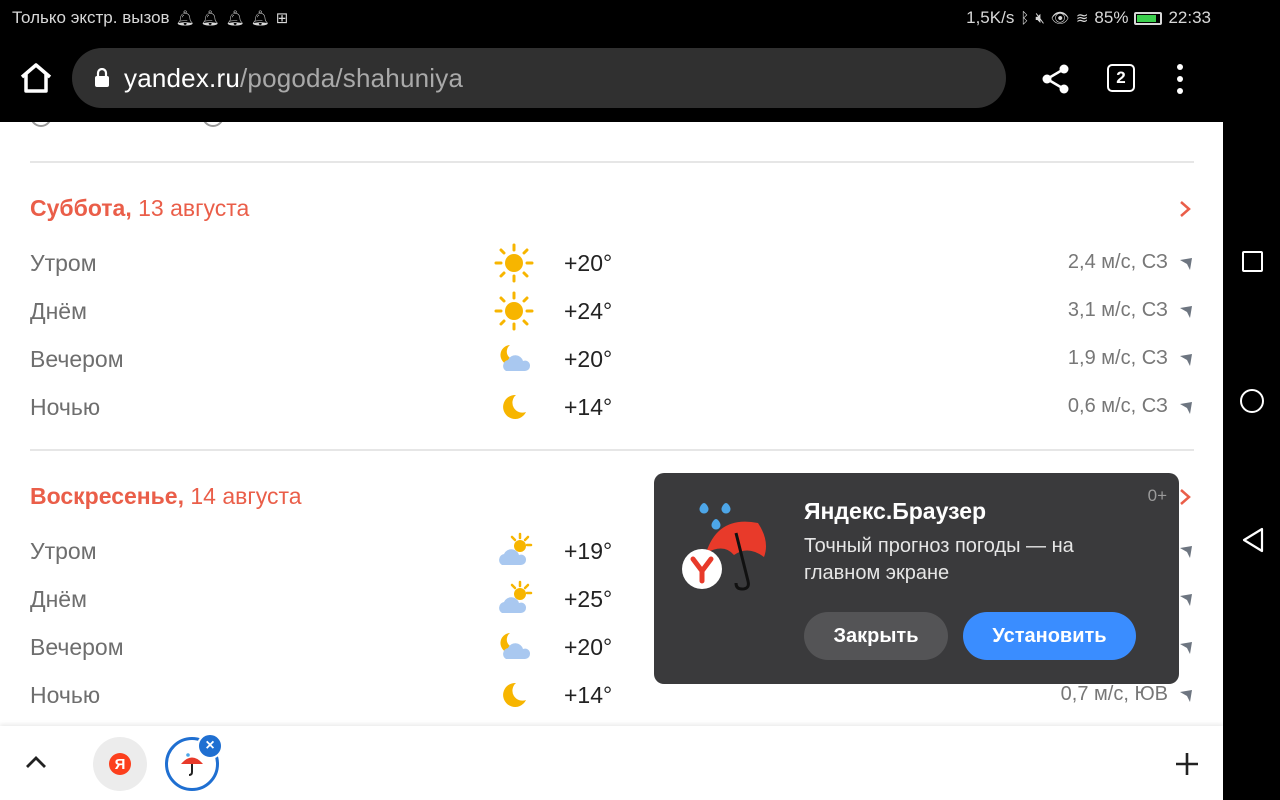  What do you see at coordinates (1114, 694) in the screenshot?
I see `wind-text: 0,7 м/с, ЮВ` at bounding box center [1114, 694].